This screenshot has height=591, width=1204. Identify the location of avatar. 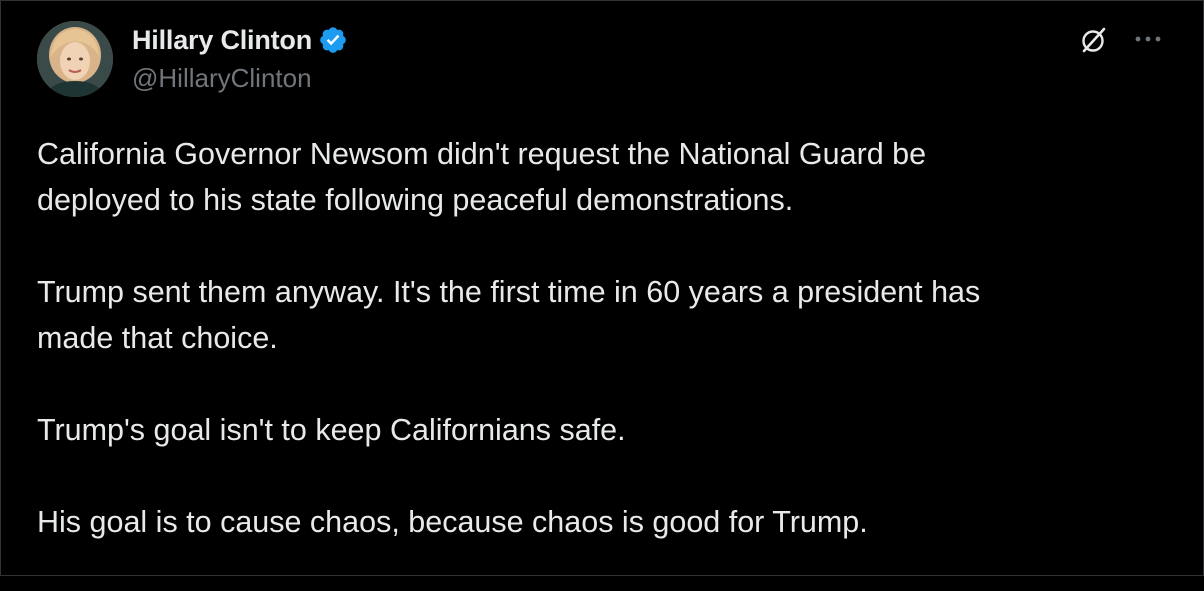
(75, 59).